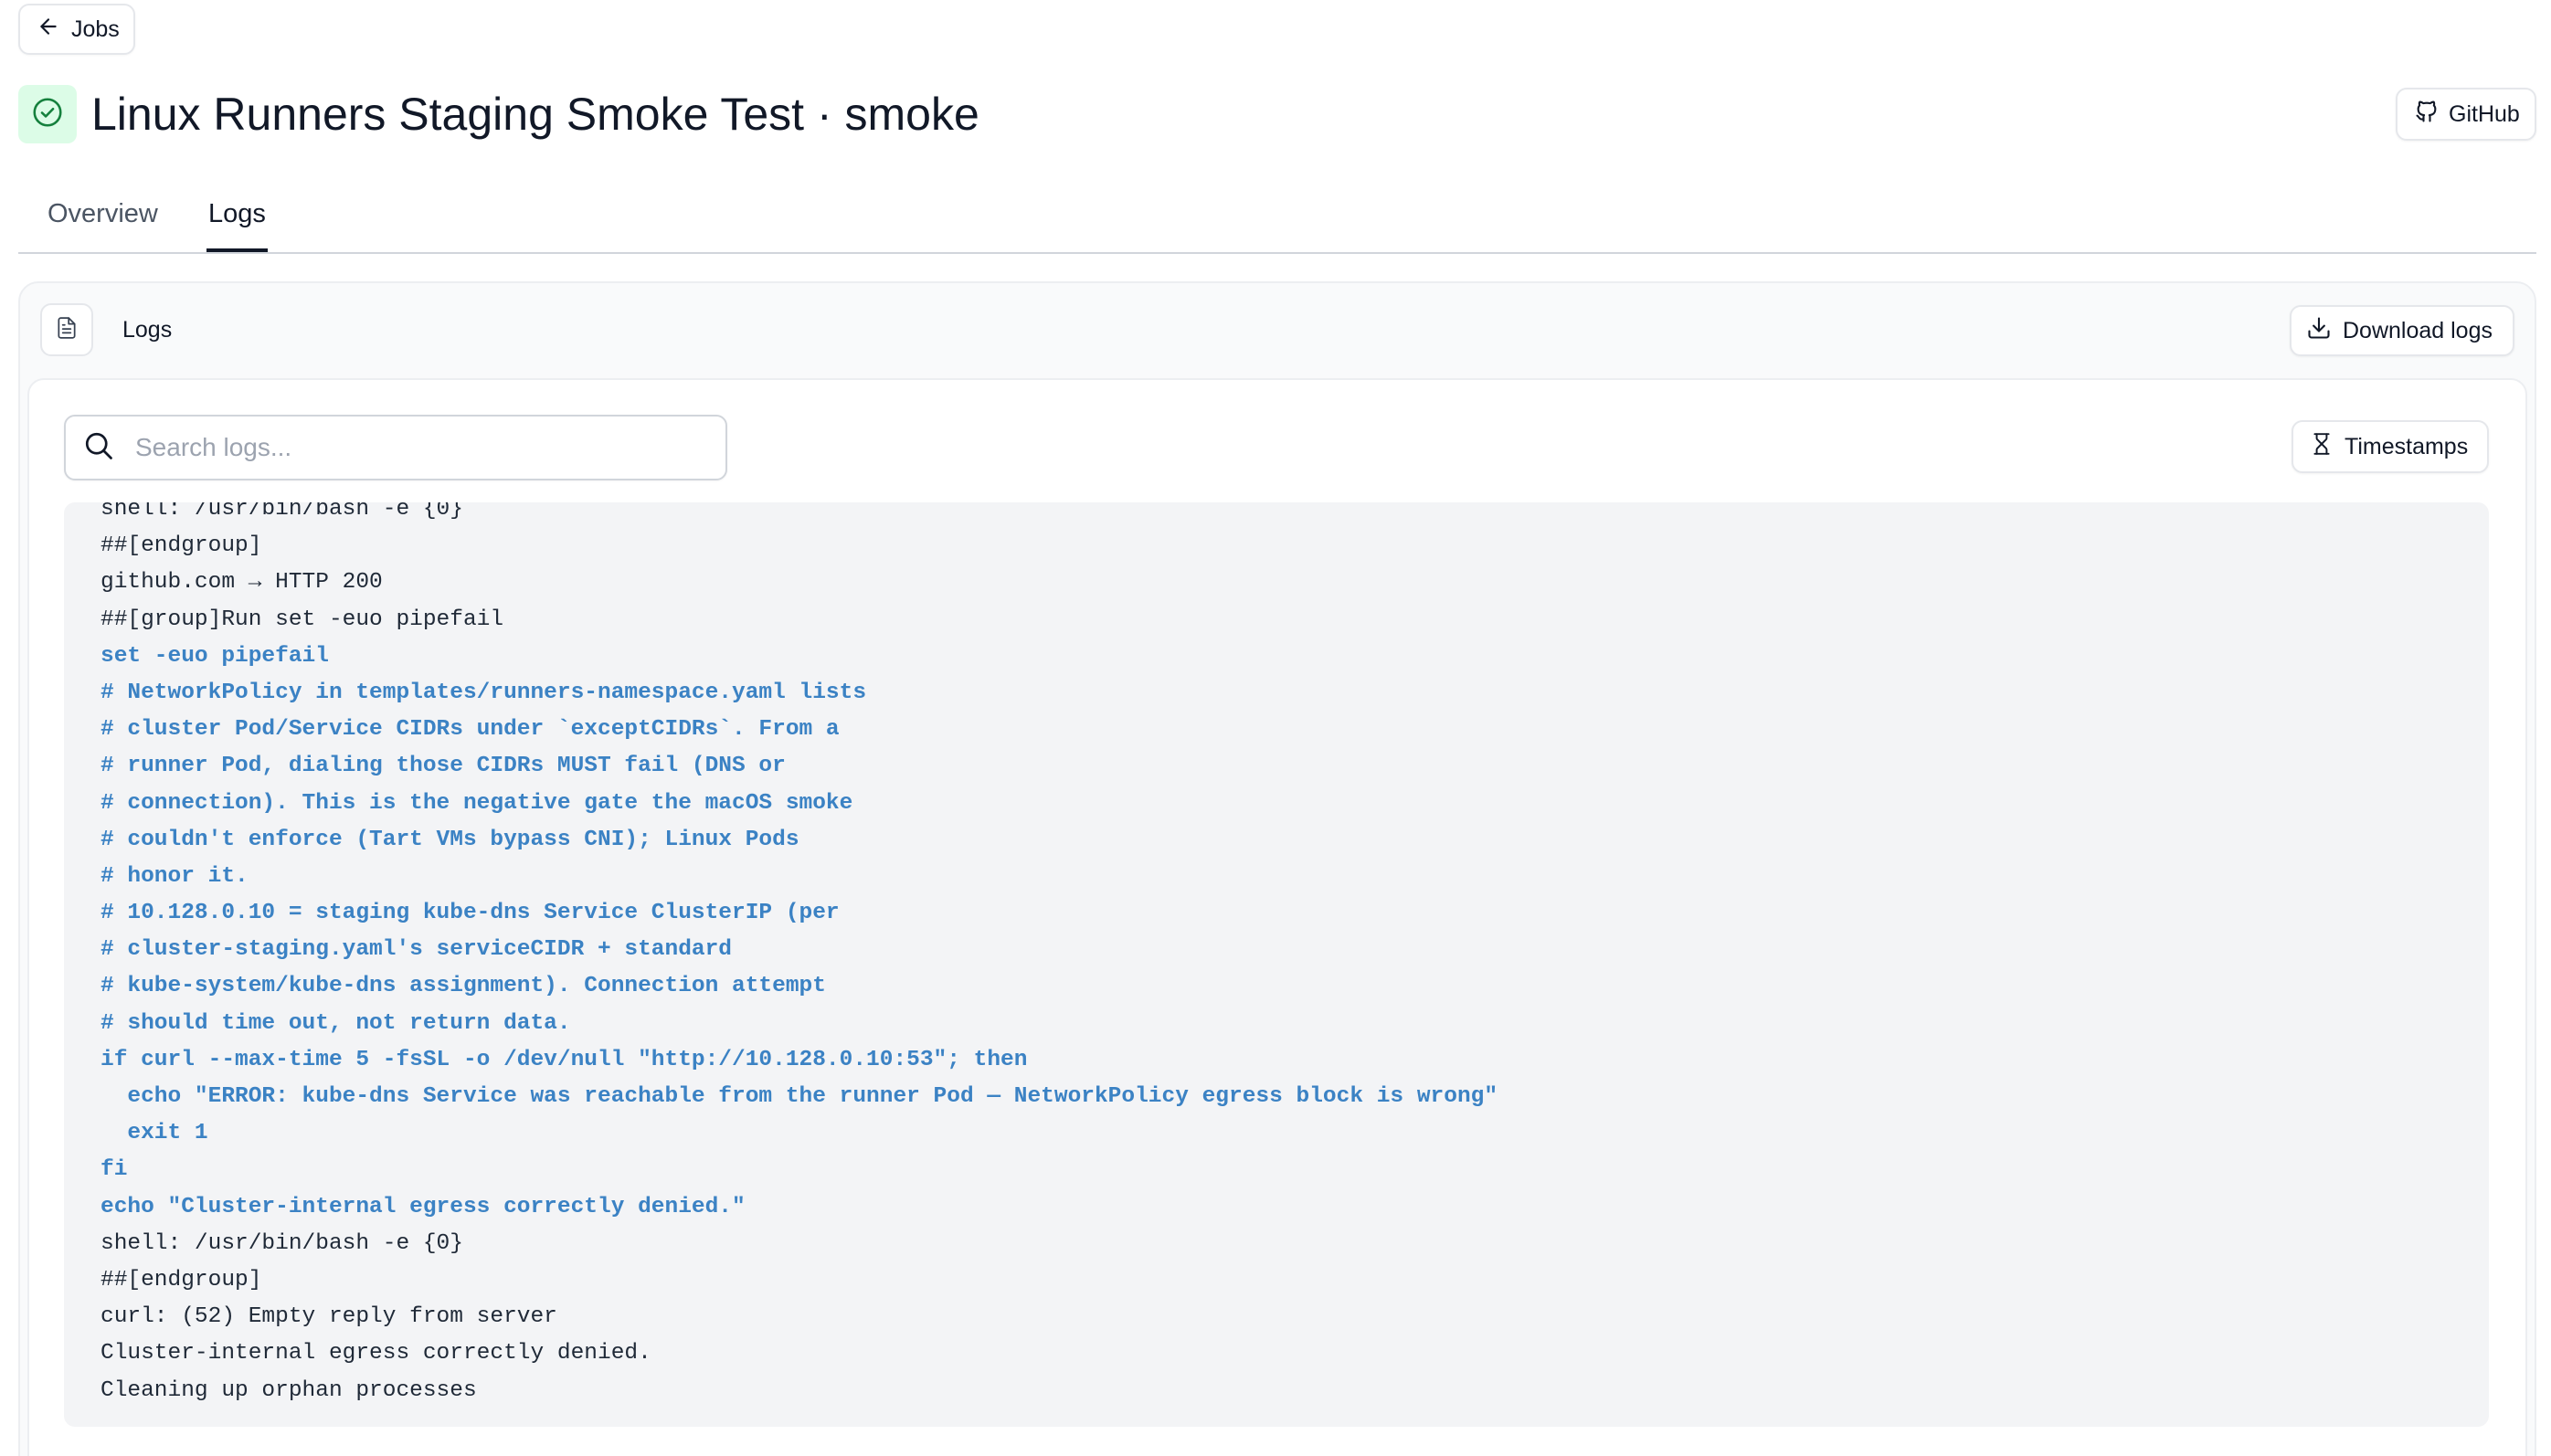  Describe the element at coordinates (147, 330) in the screenshot. I see `logs-card-title: Logs` at that location.